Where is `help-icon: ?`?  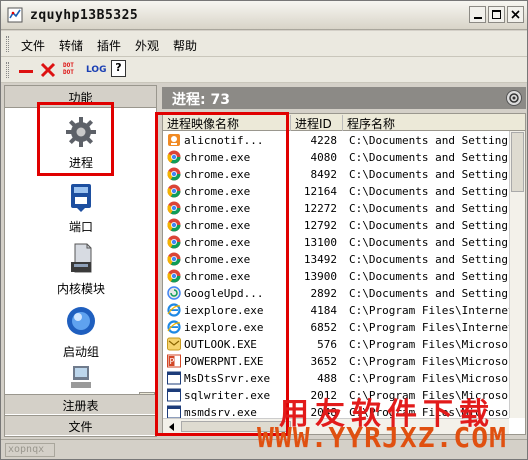
help-icon: ? is located at coordinates (118, 68).